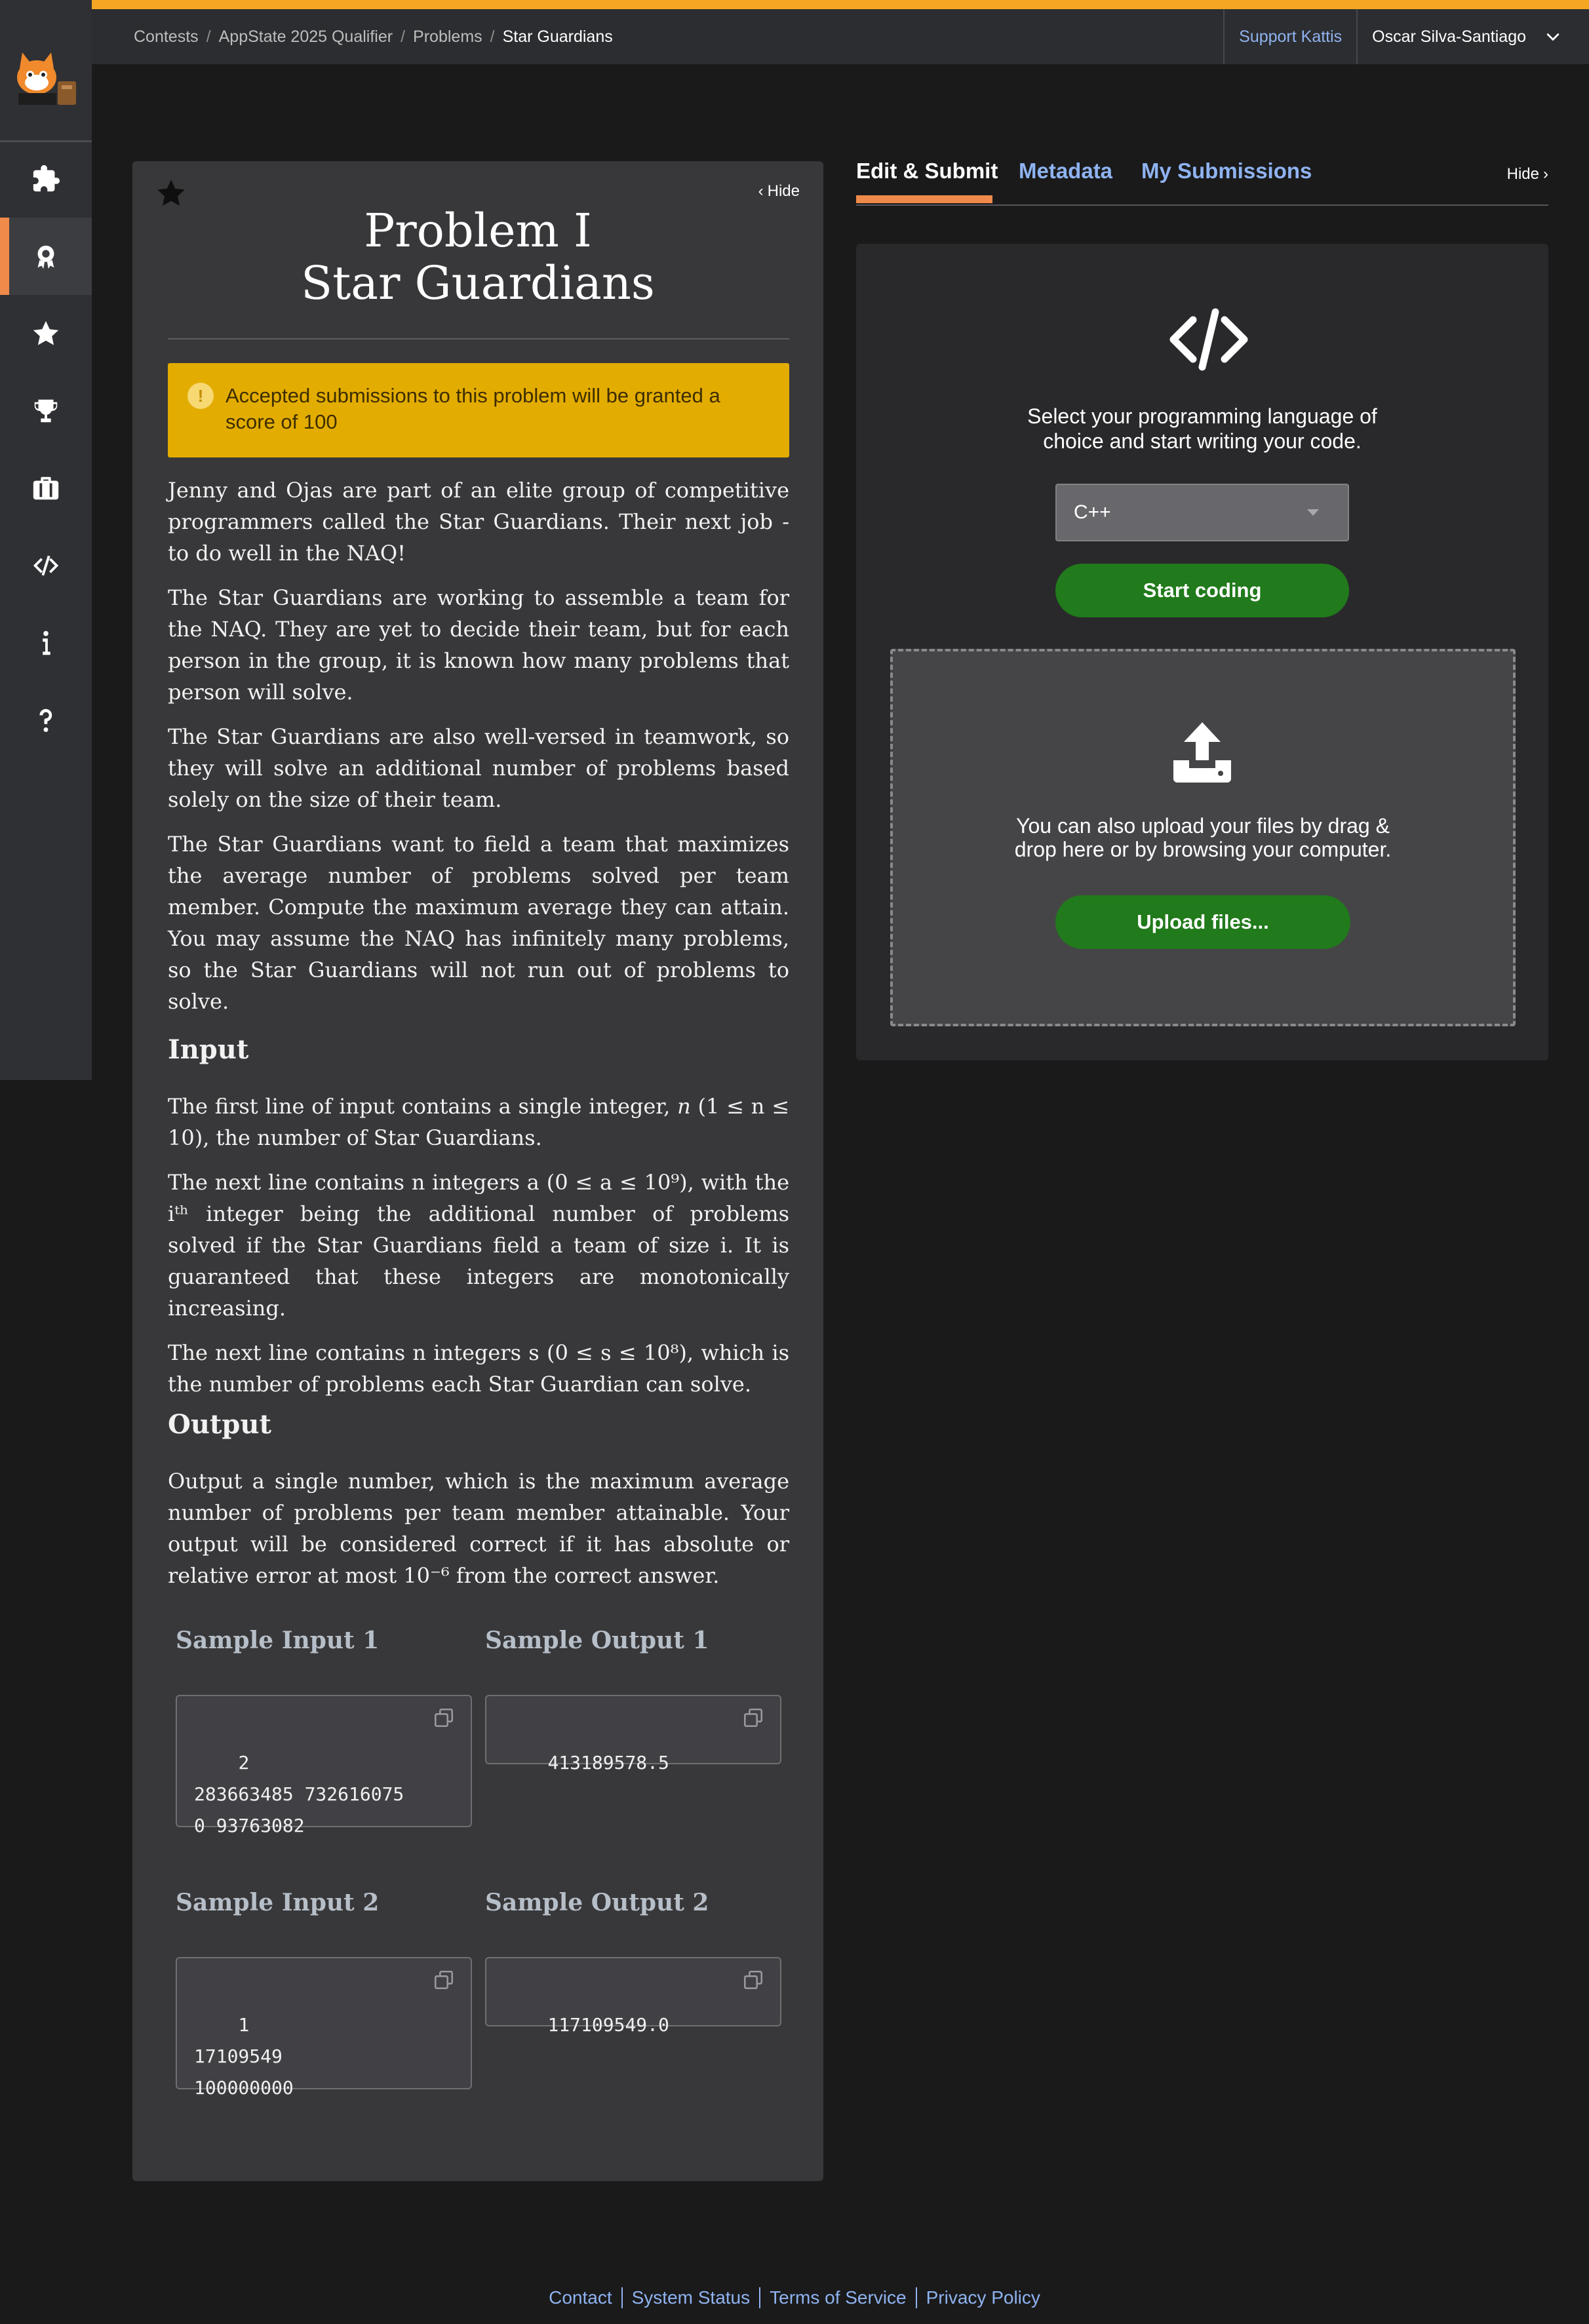 This screenshot has width=1589, height=2324. I want to click on sidebar, so click(46, 540).